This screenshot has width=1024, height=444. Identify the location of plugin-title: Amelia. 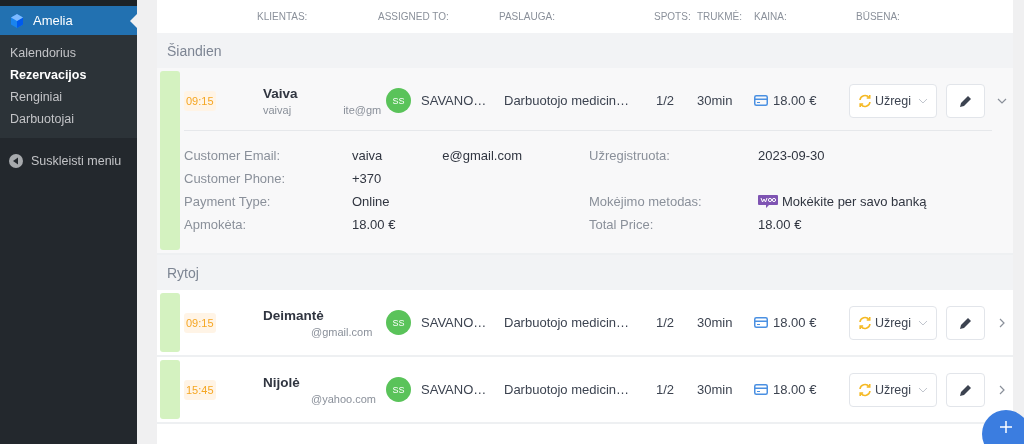
(53, 20).